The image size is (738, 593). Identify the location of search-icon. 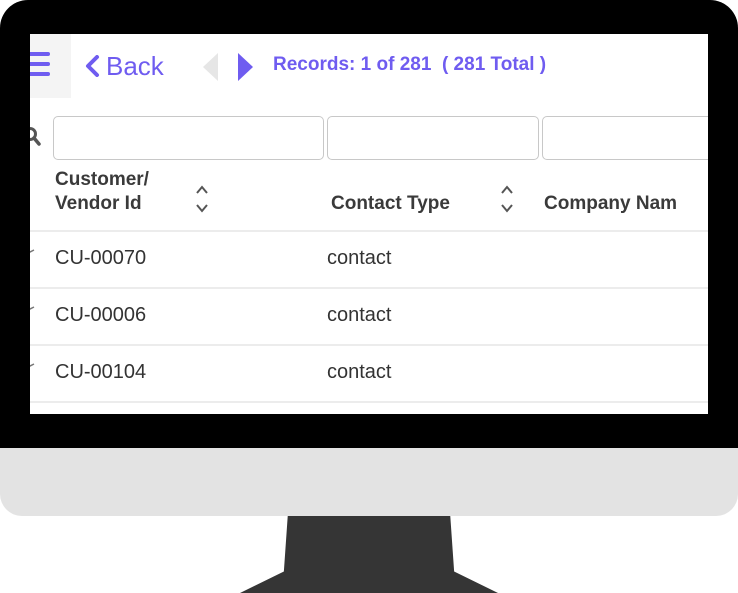
(35, 136).